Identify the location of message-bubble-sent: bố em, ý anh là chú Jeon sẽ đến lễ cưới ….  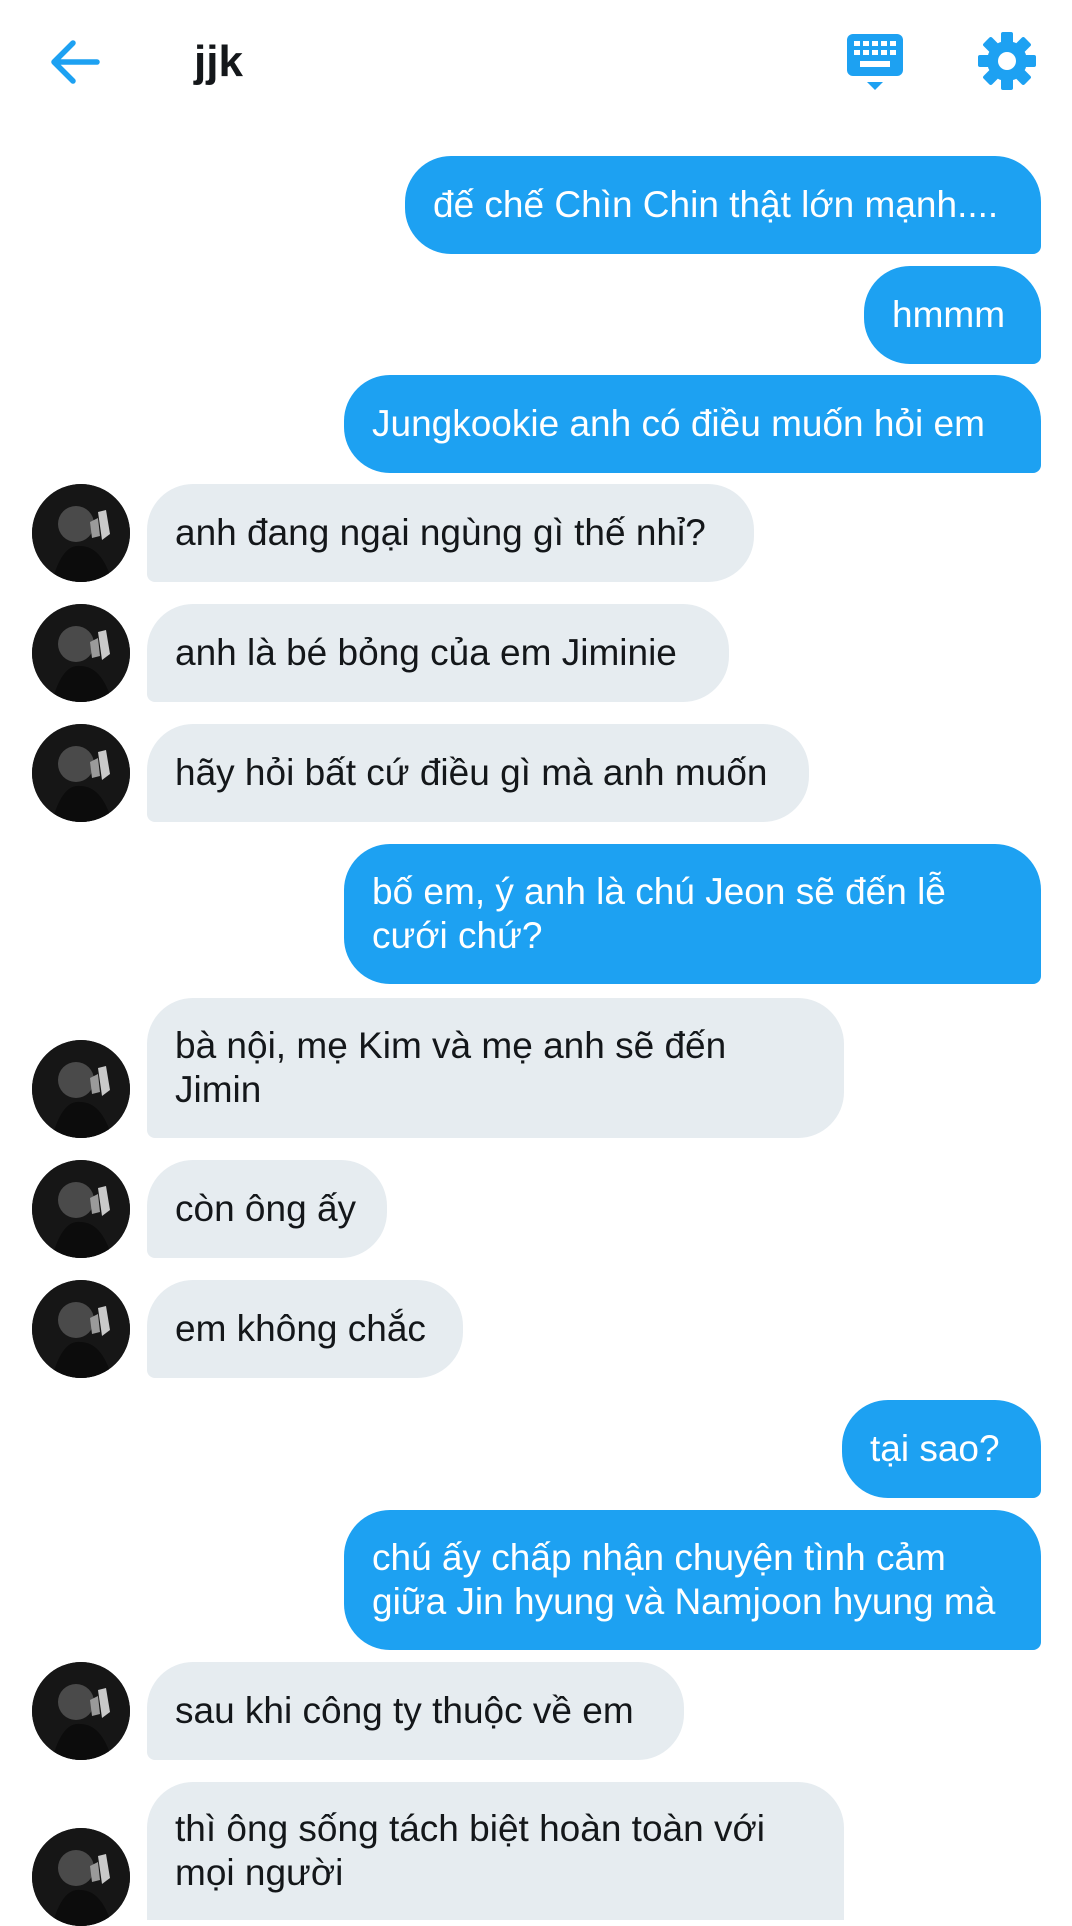
(692, 914).